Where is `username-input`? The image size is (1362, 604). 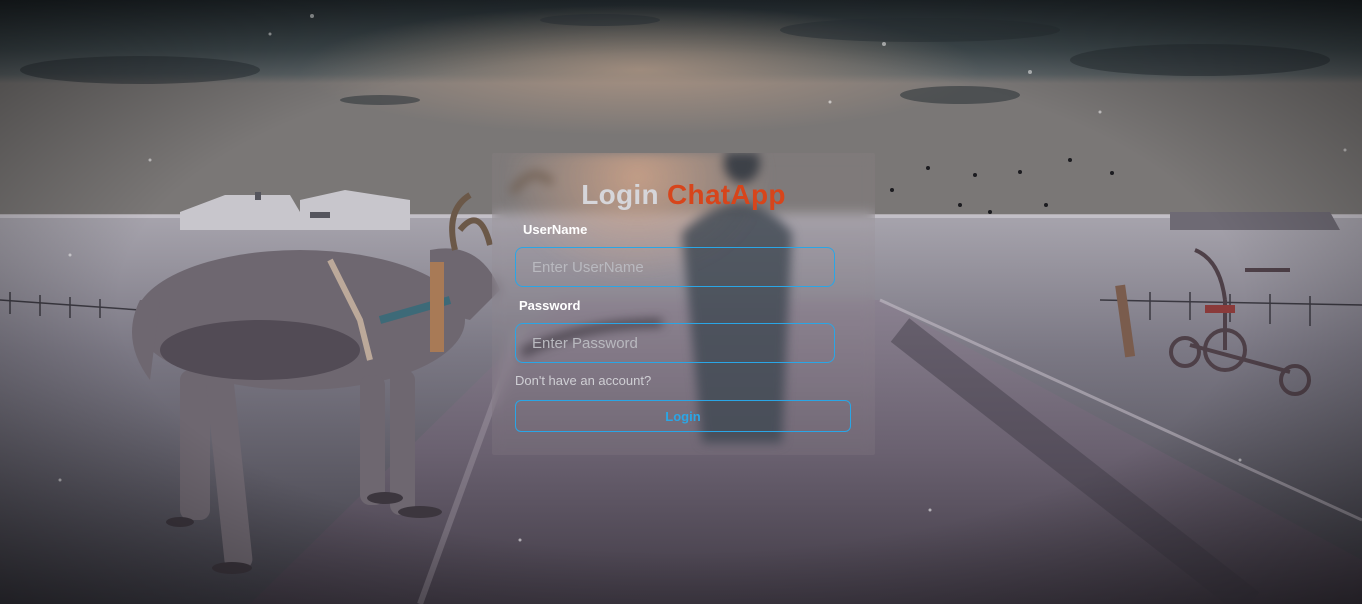
username-input is located at coordinates (675, 267).